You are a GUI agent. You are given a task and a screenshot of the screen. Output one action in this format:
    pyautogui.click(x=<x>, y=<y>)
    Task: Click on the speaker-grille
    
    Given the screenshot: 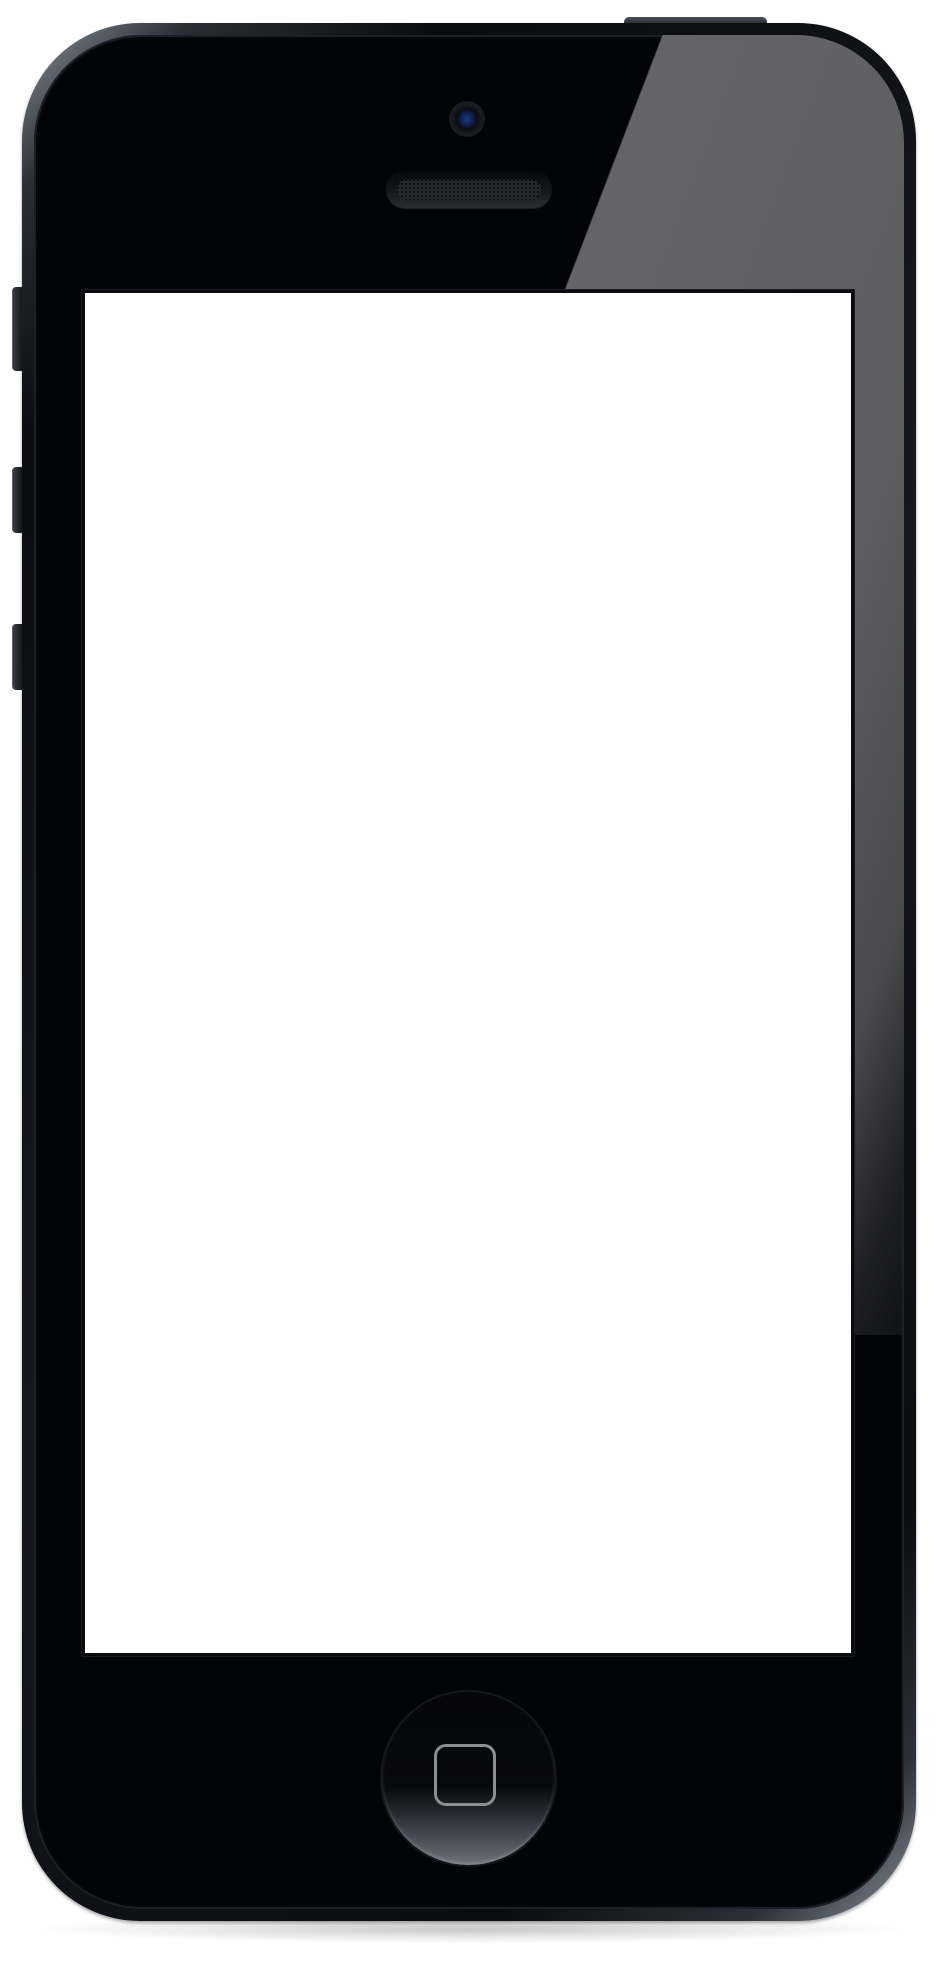 What is the action you would take?
    pyautogui.click(x=469, y=189)
    